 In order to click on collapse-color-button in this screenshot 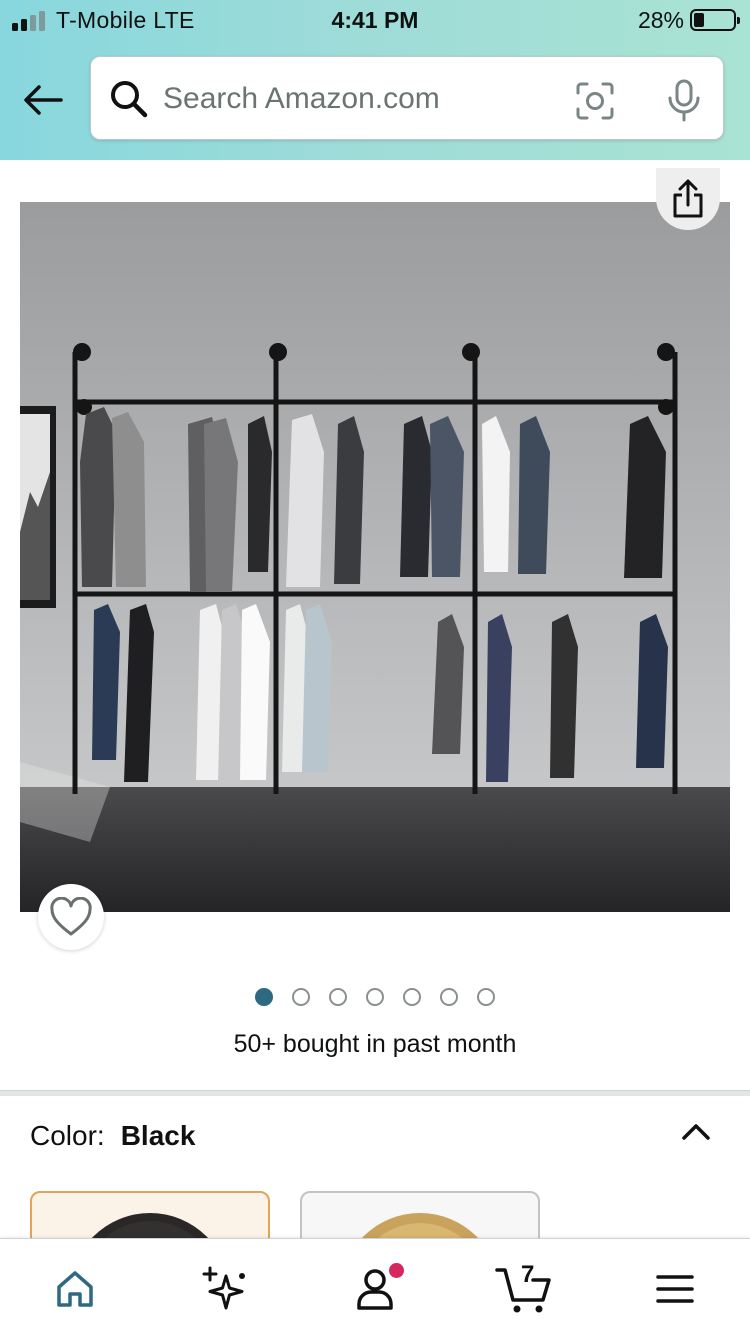, I will do `click(696, 1132)`.